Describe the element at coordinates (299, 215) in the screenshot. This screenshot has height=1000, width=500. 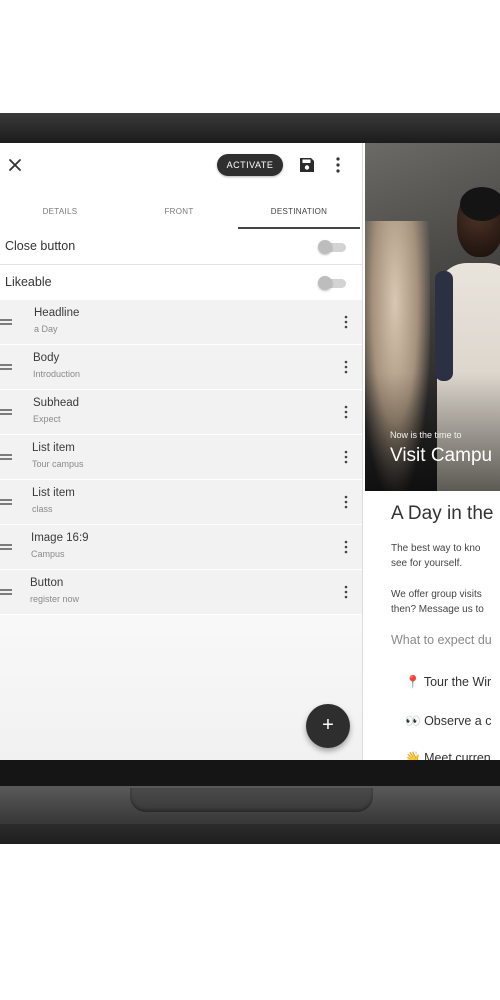
I see `tab-destination: DESTINATION` at that location.